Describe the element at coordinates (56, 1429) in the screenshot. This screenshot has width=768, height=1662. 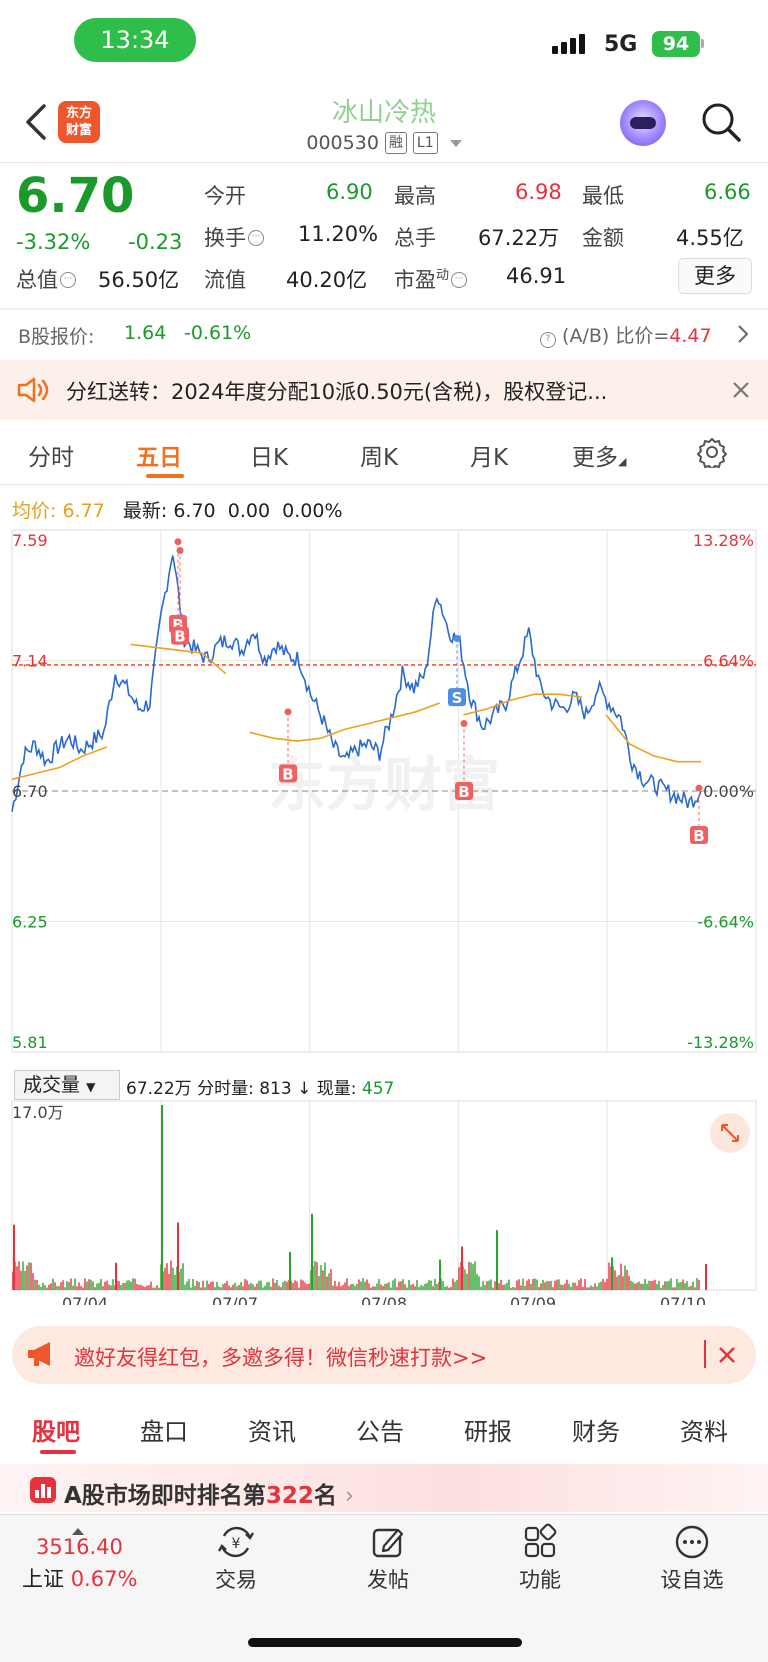
I see `tab-forum: 股吧` at that location.